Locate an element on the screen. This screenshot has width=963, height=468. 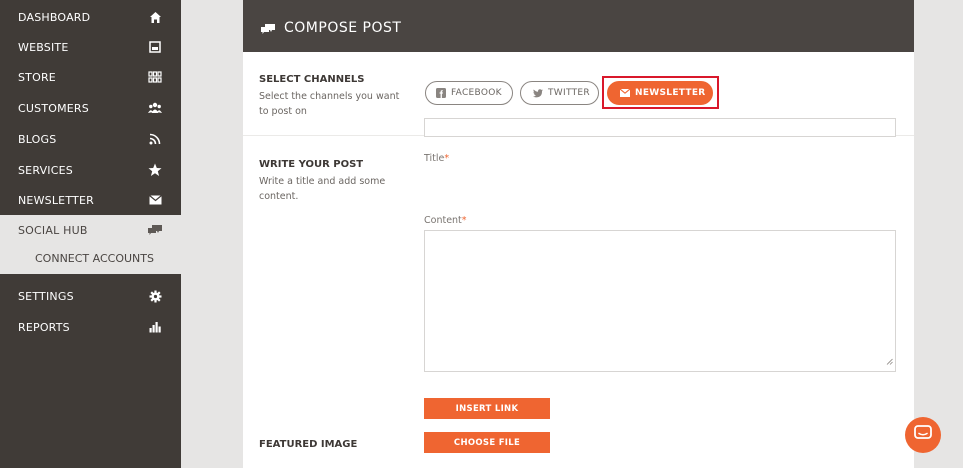
content-textarea is located at coordinates (660, 301).